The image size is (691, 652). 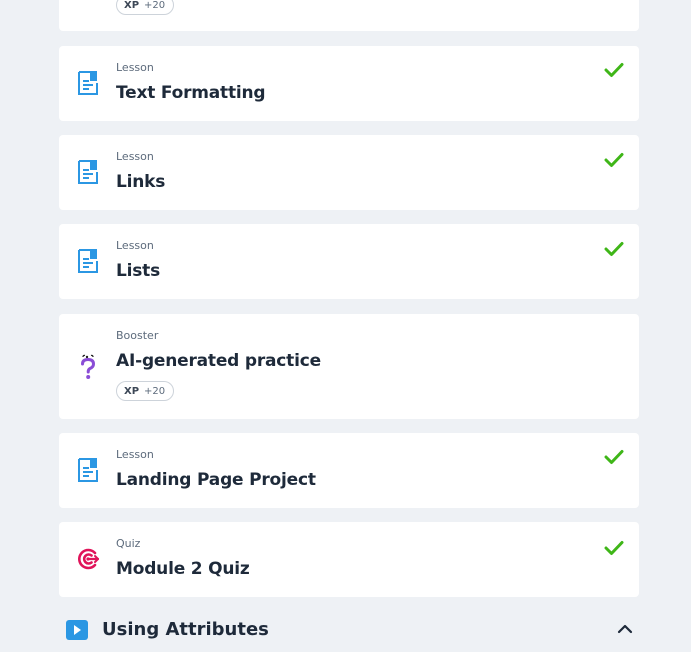 I want to click on item-kind-label: Booster, so click(x=137, y=335).